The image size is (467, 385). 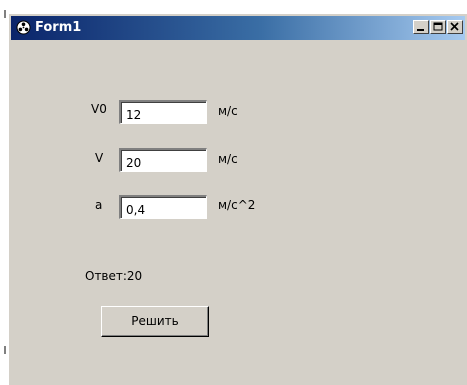 I want to click on maximize-button, so click(x=438, y=27).